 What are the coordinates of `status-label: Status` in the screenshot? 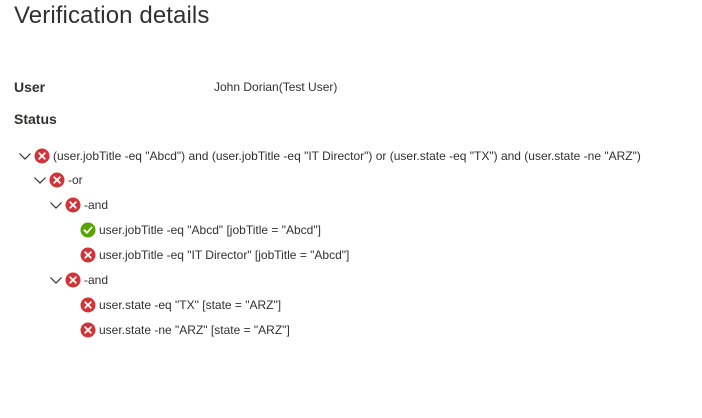 It's located at (35, 119).